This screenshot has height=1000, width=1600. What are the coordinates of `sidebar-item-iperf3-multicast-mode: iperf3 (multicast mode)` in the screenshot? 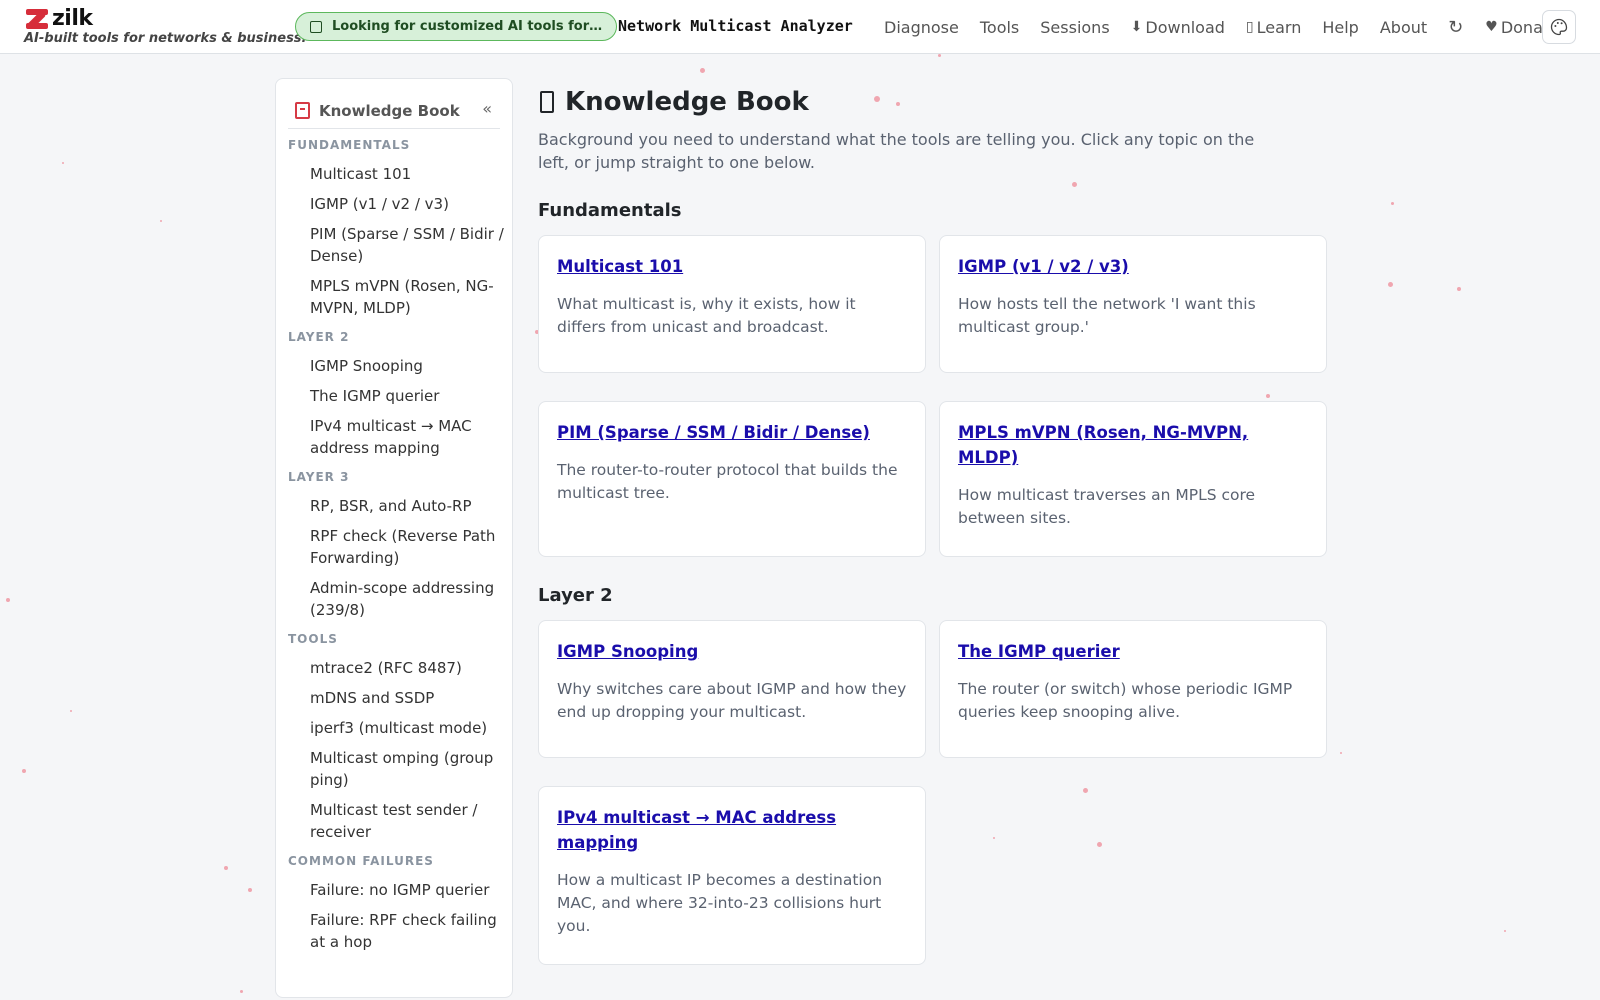 It's located at (396, 728).